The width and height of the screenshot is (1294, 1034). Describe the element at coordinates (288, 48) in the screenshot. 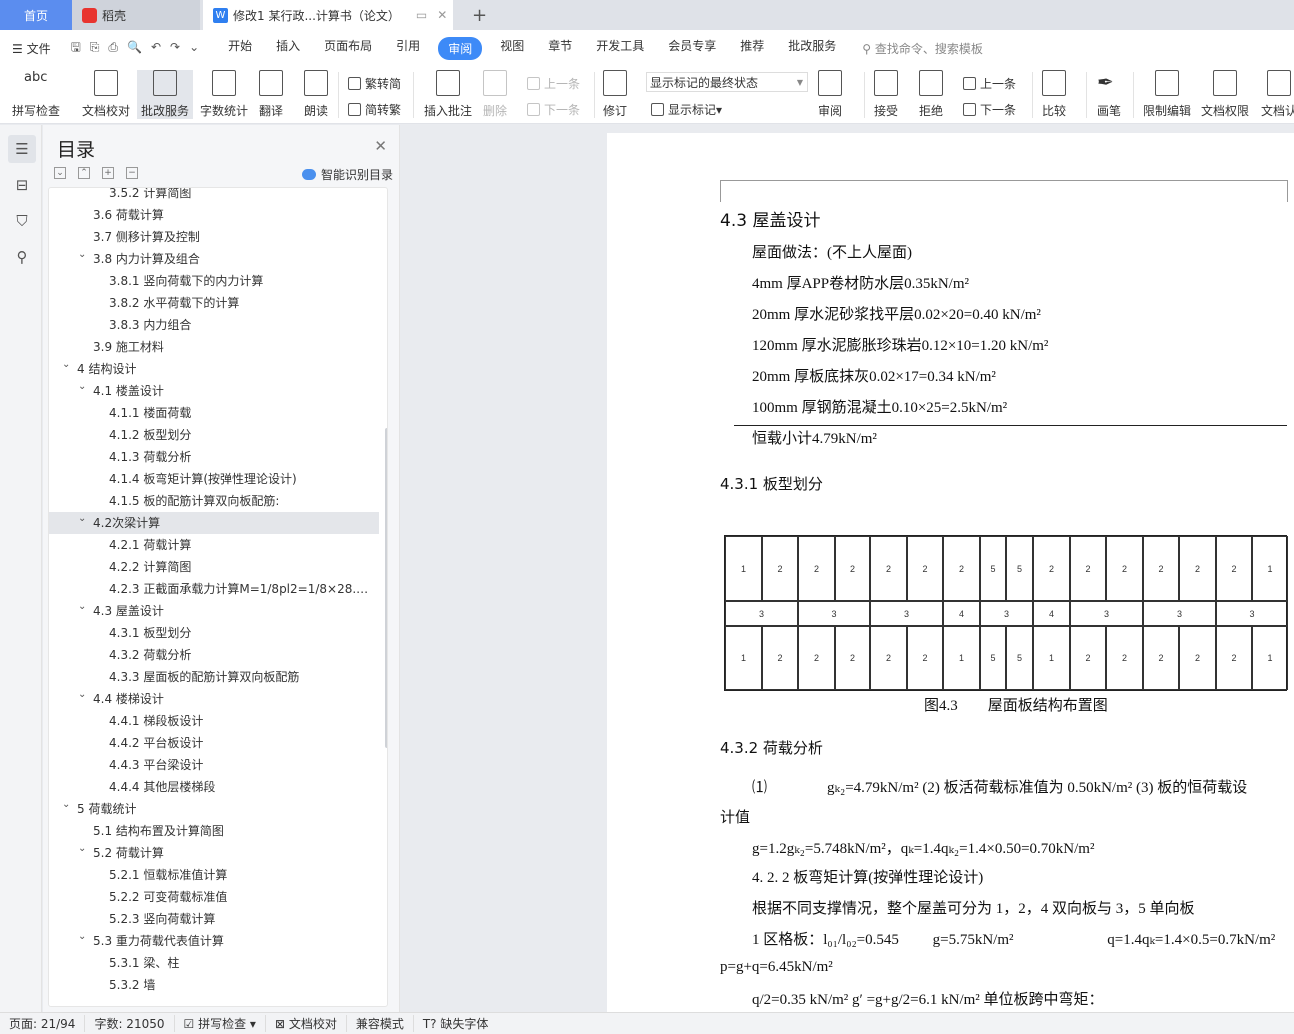

I see `menu-tab: 插入` at that location.